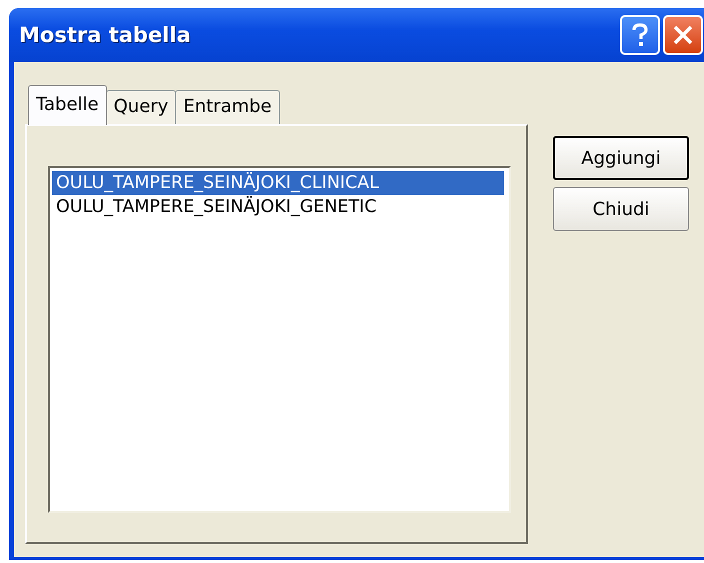 This screenshot has height=563, width=704. Describe the element at coordinates (67, 105) in the screenshot. I see `tab: Tabelle` at that location.